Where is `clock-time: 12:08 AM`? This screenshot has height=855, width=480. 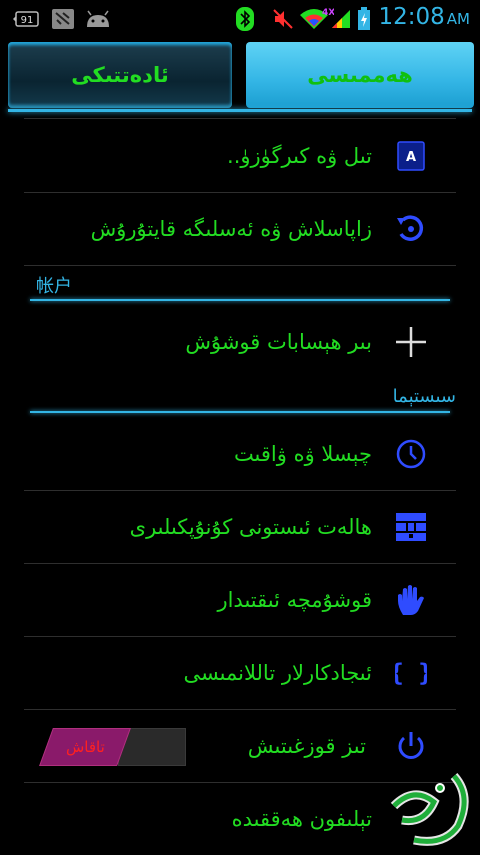 clock-time: 12:08 AM is located at coordinates (424, 17).